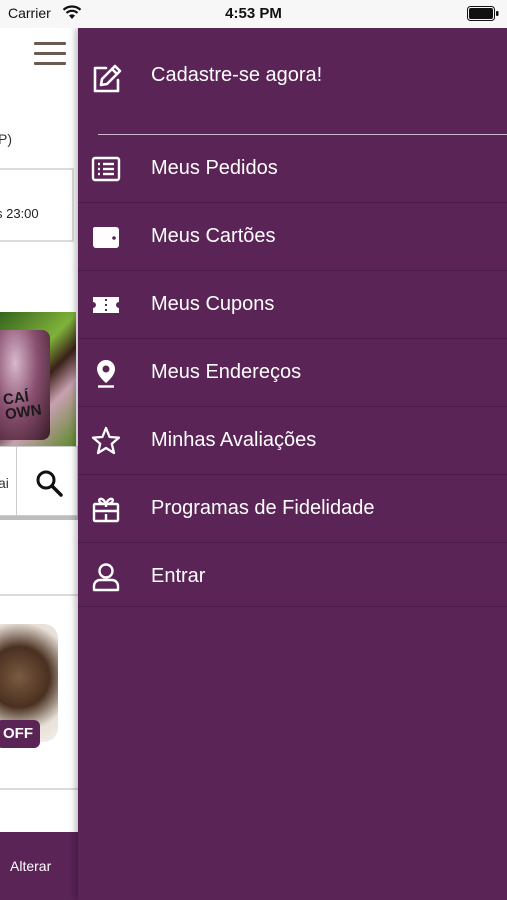 The height and width of the screenshot is (900, 507). Describe the element at coordinates (20, 734) in the screenshot. I see `discount-badge: OFF` at that location.